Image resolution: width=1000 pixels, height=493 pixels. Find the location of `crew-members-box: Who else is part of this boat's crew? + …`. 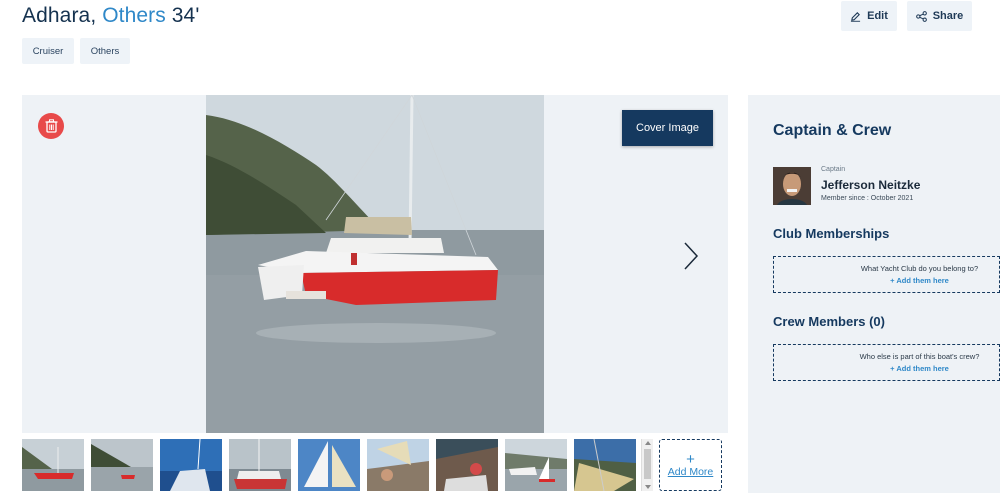

crew-members-box: Who else is part of this boat's crew? + … is located at coordinates (886, 362).